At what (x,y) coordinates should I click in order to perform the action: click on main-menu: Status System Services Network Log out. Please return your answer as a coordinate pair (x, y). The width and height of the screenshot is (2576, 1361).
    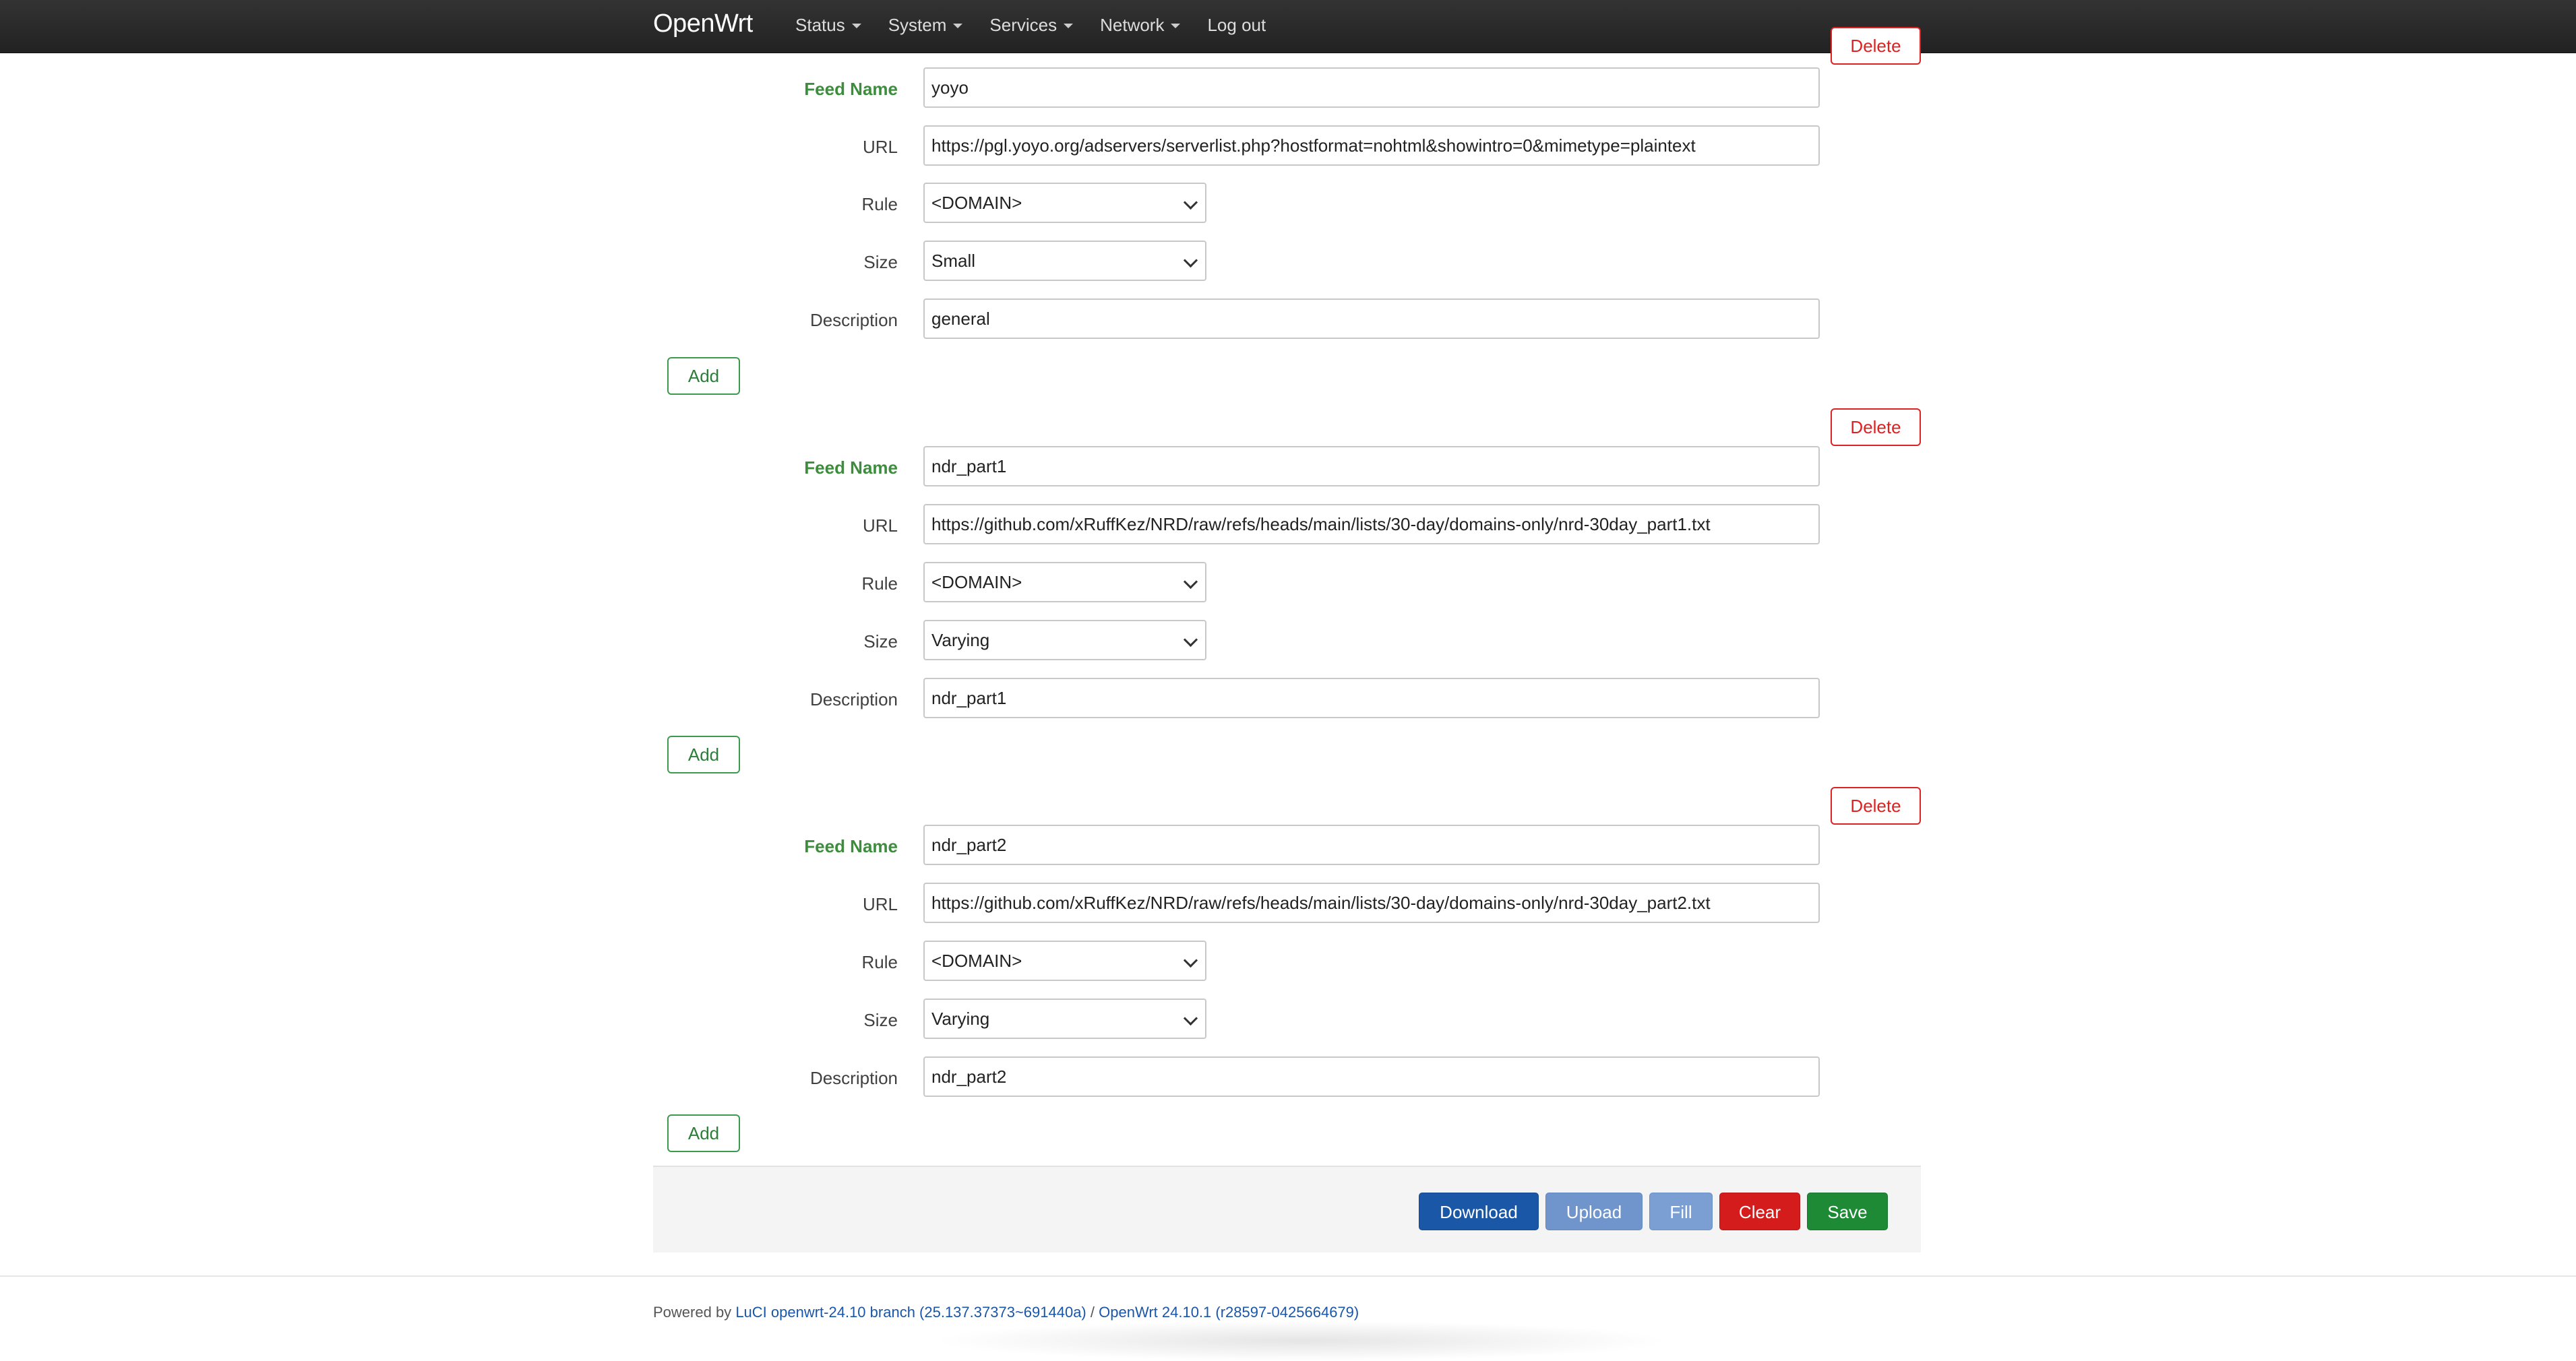
    Looking at the image, I should click on (1044, 25).